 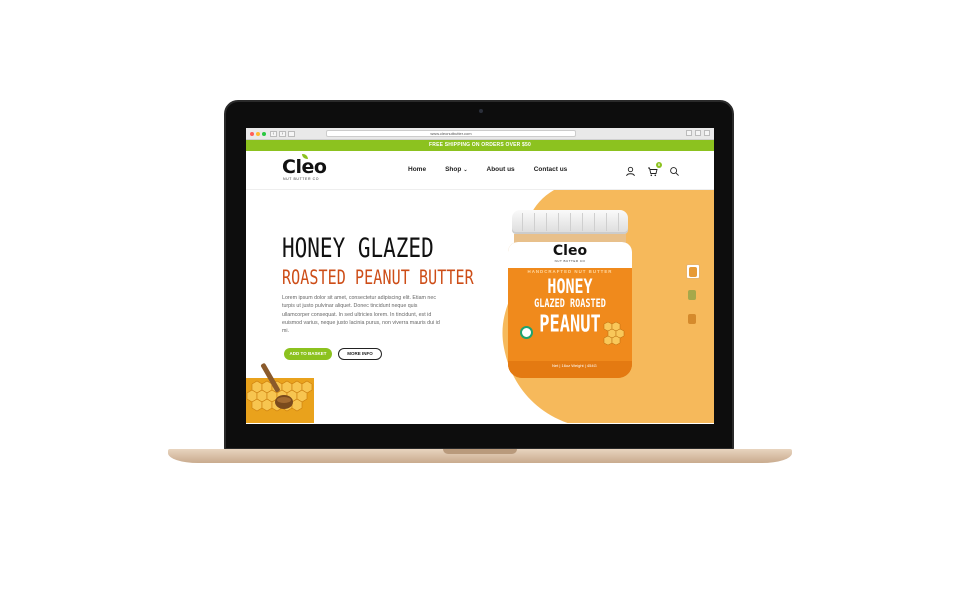 I want to click on thumbnail-green-jar, so click(x=693, y=295).